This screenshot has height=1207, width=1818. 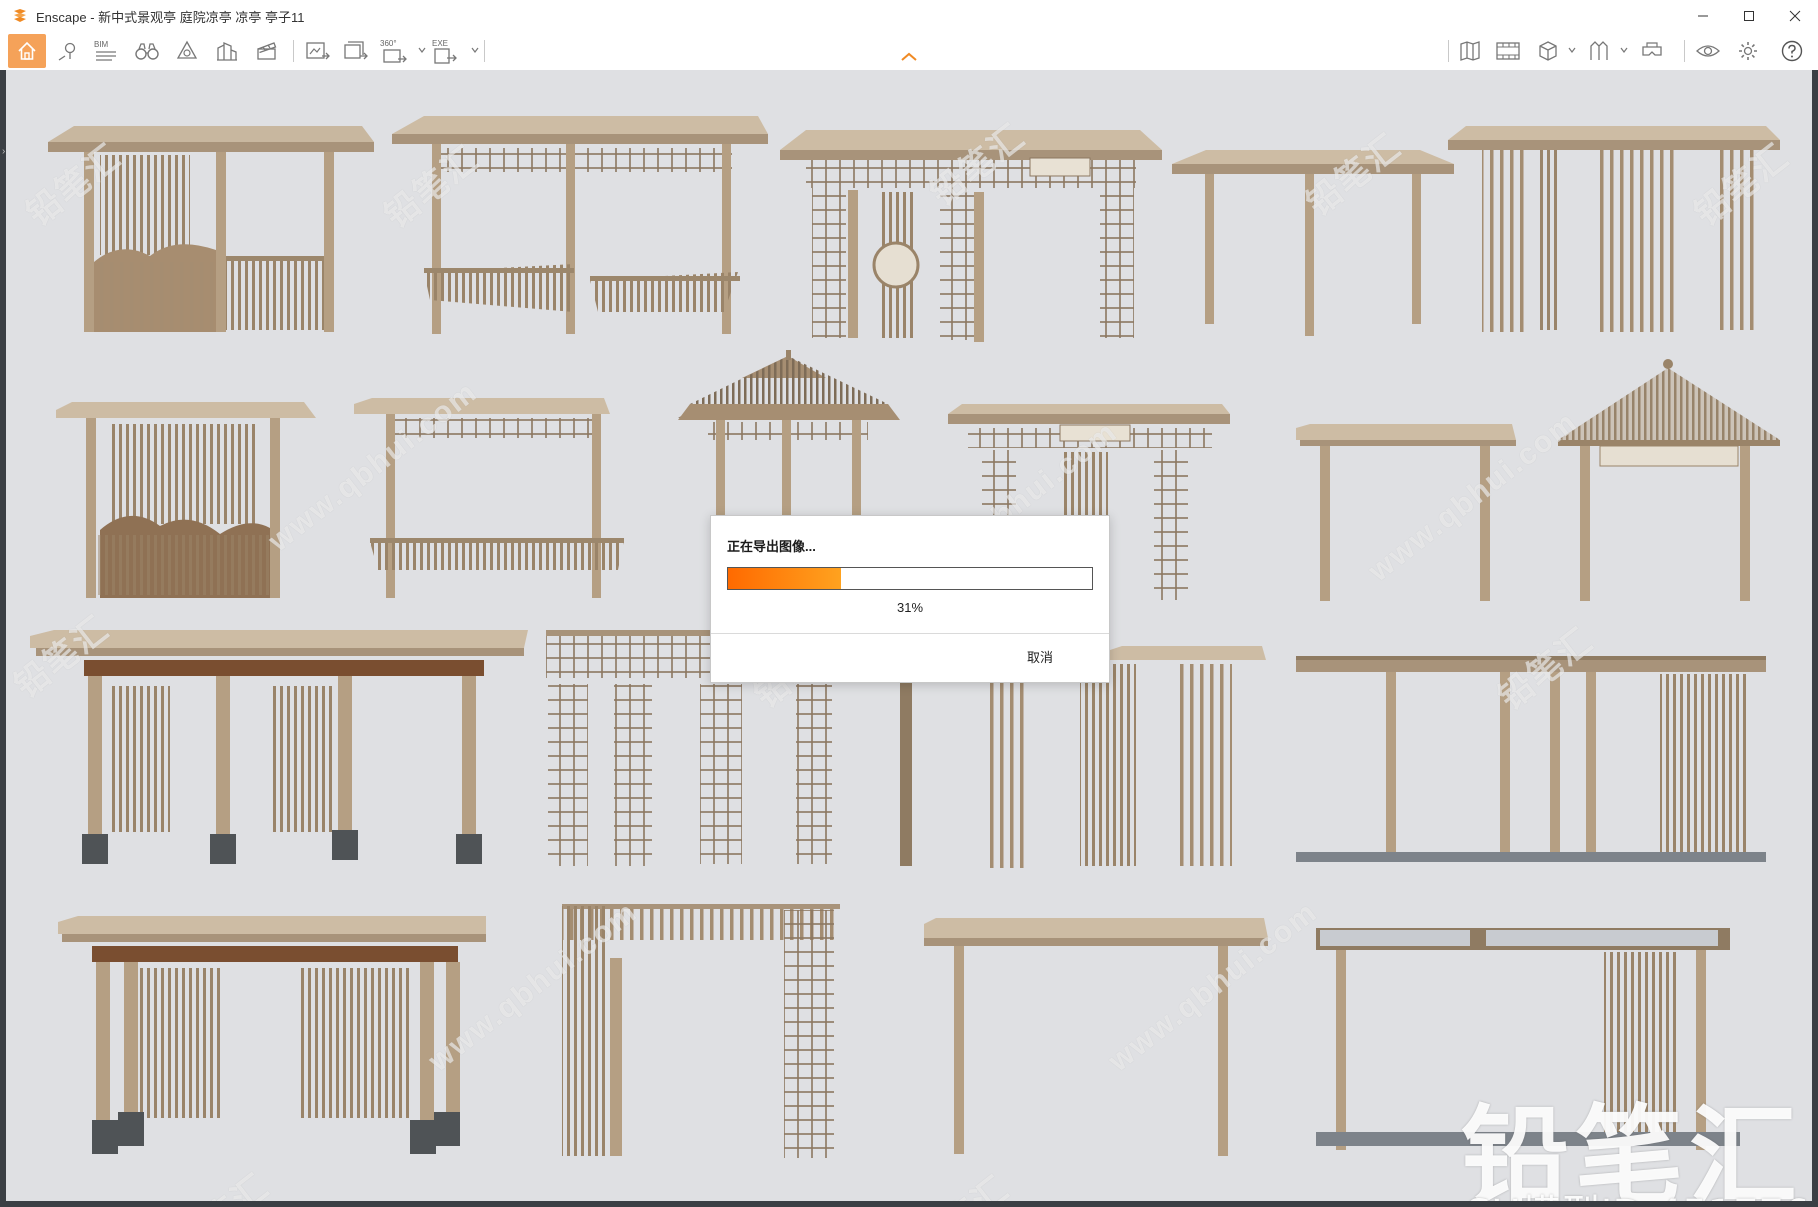 I want to click on minimize-icon, so click(x=1703, y=16).